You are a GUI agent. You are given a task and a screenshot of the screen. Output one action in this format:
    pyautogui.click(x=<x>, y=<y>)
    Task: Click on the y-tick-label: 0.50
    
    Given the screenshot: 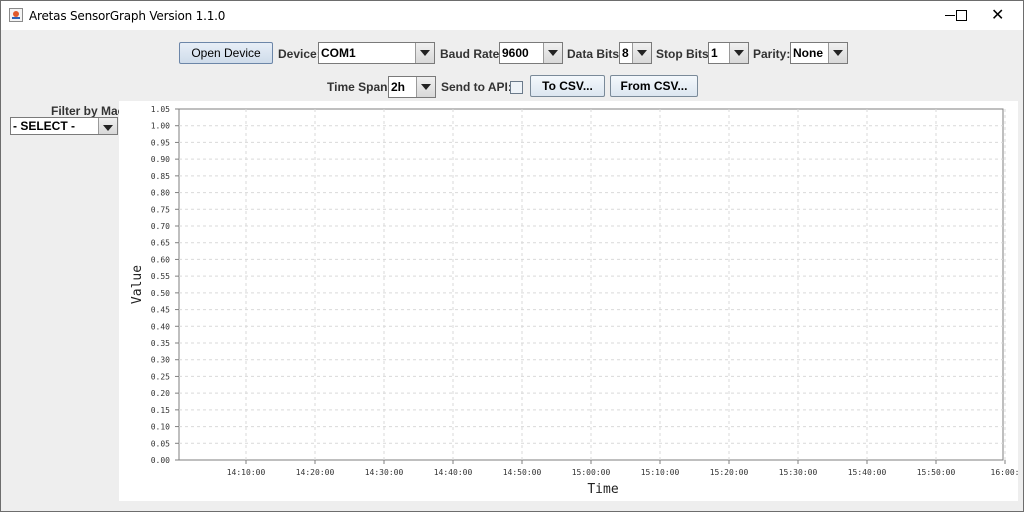 What is the action you would take?
    pyautogui.click(x=160, y=293)
    